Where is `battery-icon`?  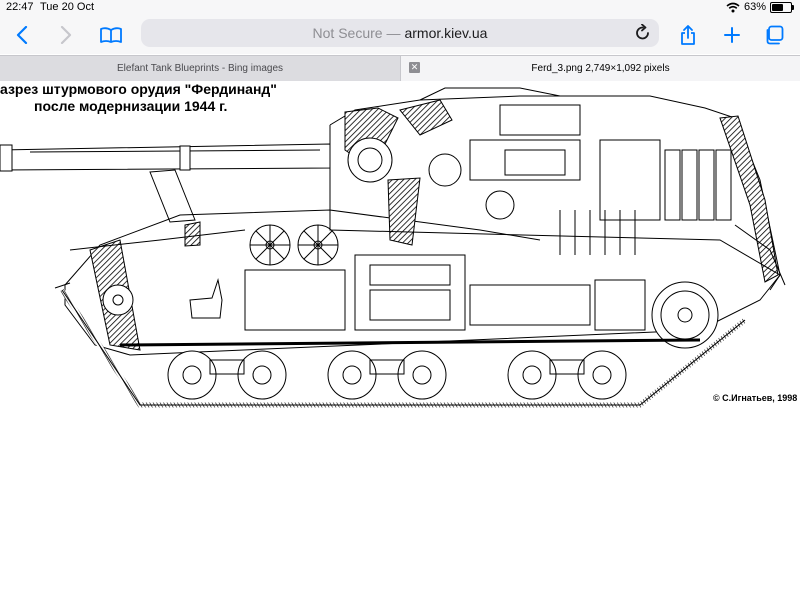 battery-icon is located at coordinates (782, 7).